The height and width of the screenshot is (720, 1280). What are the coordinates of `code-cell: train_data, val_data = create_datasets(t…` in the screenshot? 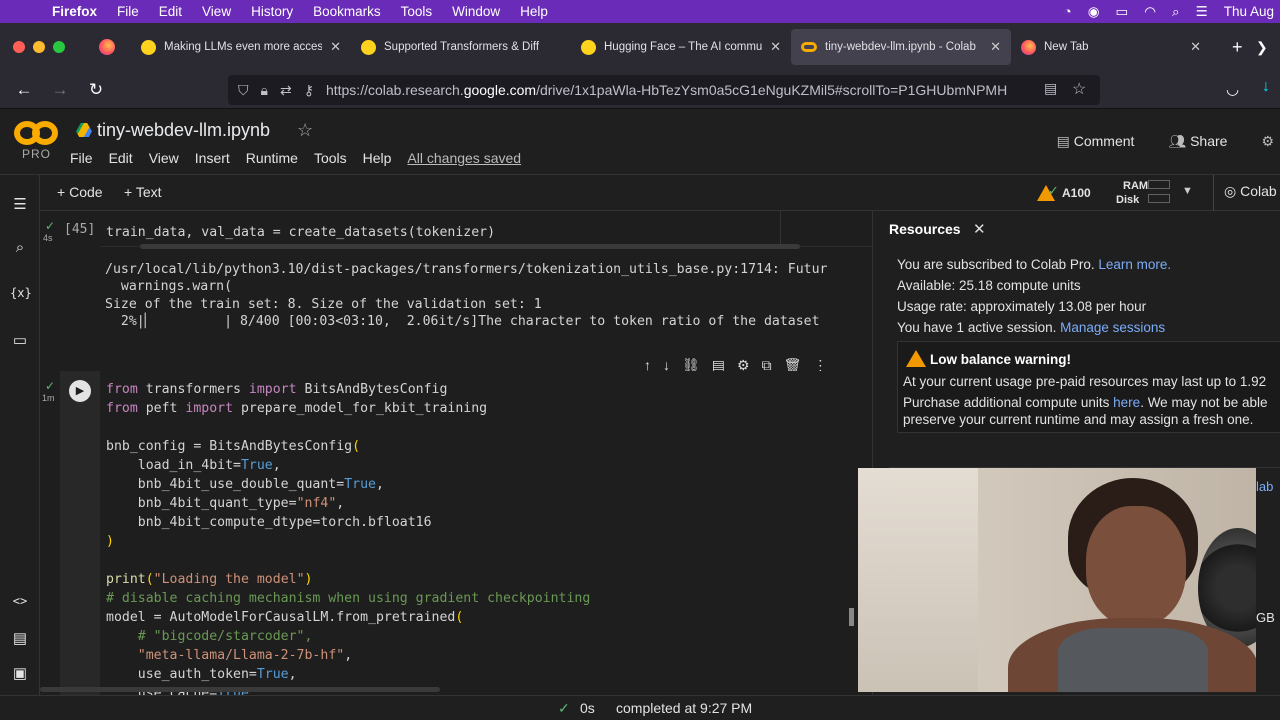 It's located at (486, 229).